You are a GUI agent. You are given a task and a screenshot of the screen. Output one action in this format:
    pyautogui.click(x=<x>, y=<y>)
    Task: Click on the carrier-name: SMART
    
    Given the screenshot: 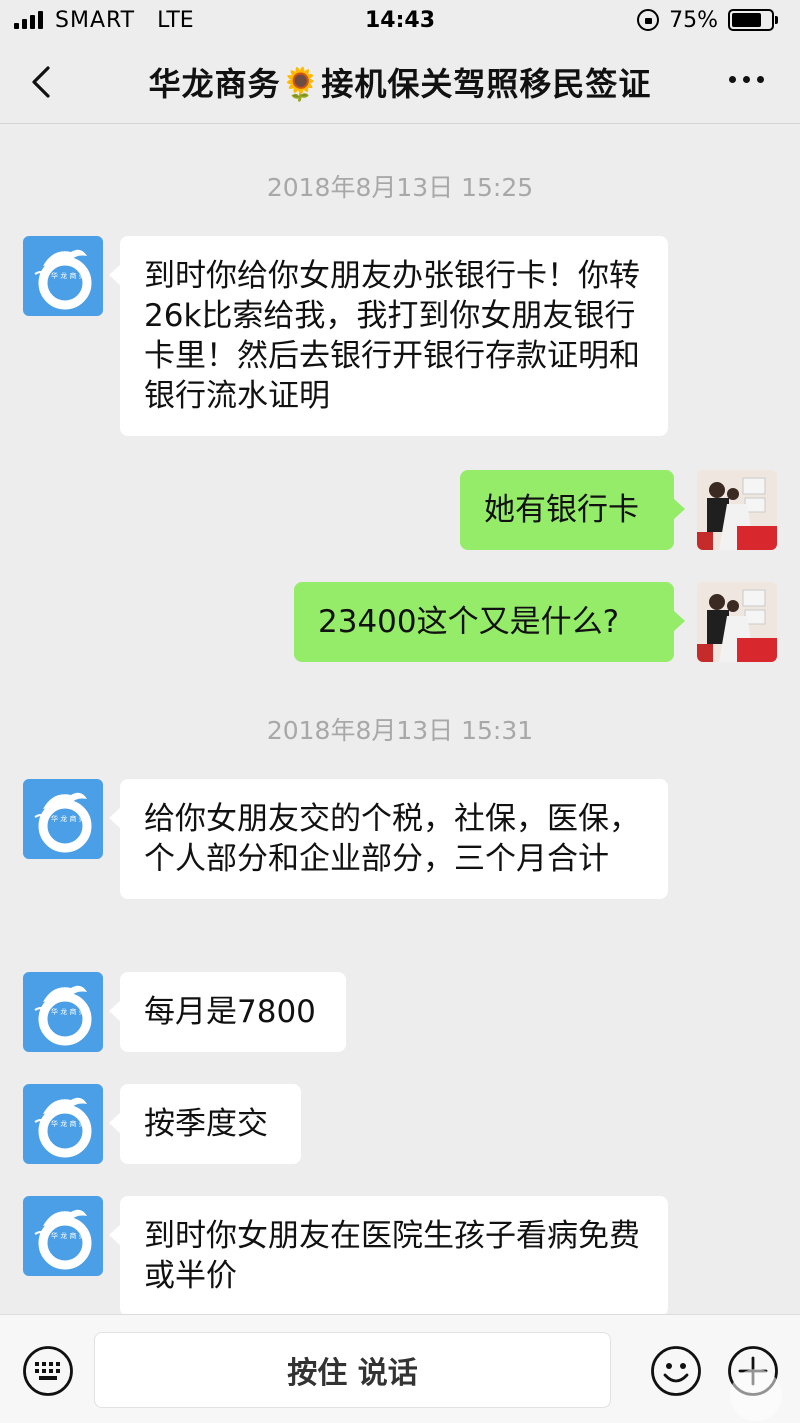 What is the action you would take?
    pyautogui.click(x=95, y=20)
    